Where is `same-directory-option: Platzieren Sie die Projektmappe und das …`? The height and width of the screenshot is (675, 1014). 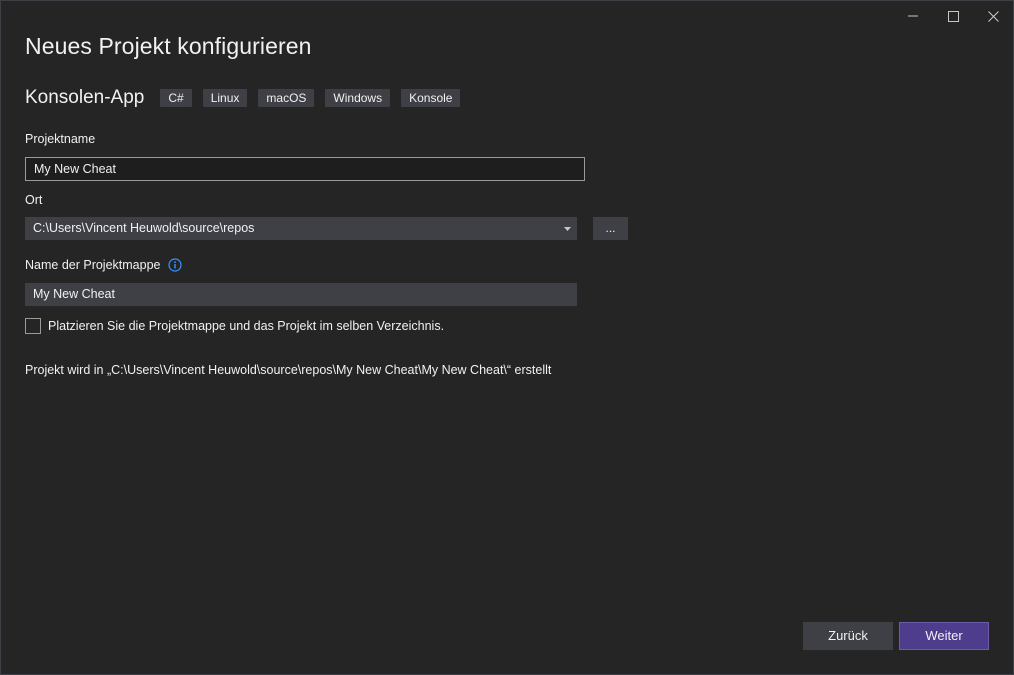 same-directory-option: Platzieren Sie die Projektmappe und das … is located at coordinates (234, 326).